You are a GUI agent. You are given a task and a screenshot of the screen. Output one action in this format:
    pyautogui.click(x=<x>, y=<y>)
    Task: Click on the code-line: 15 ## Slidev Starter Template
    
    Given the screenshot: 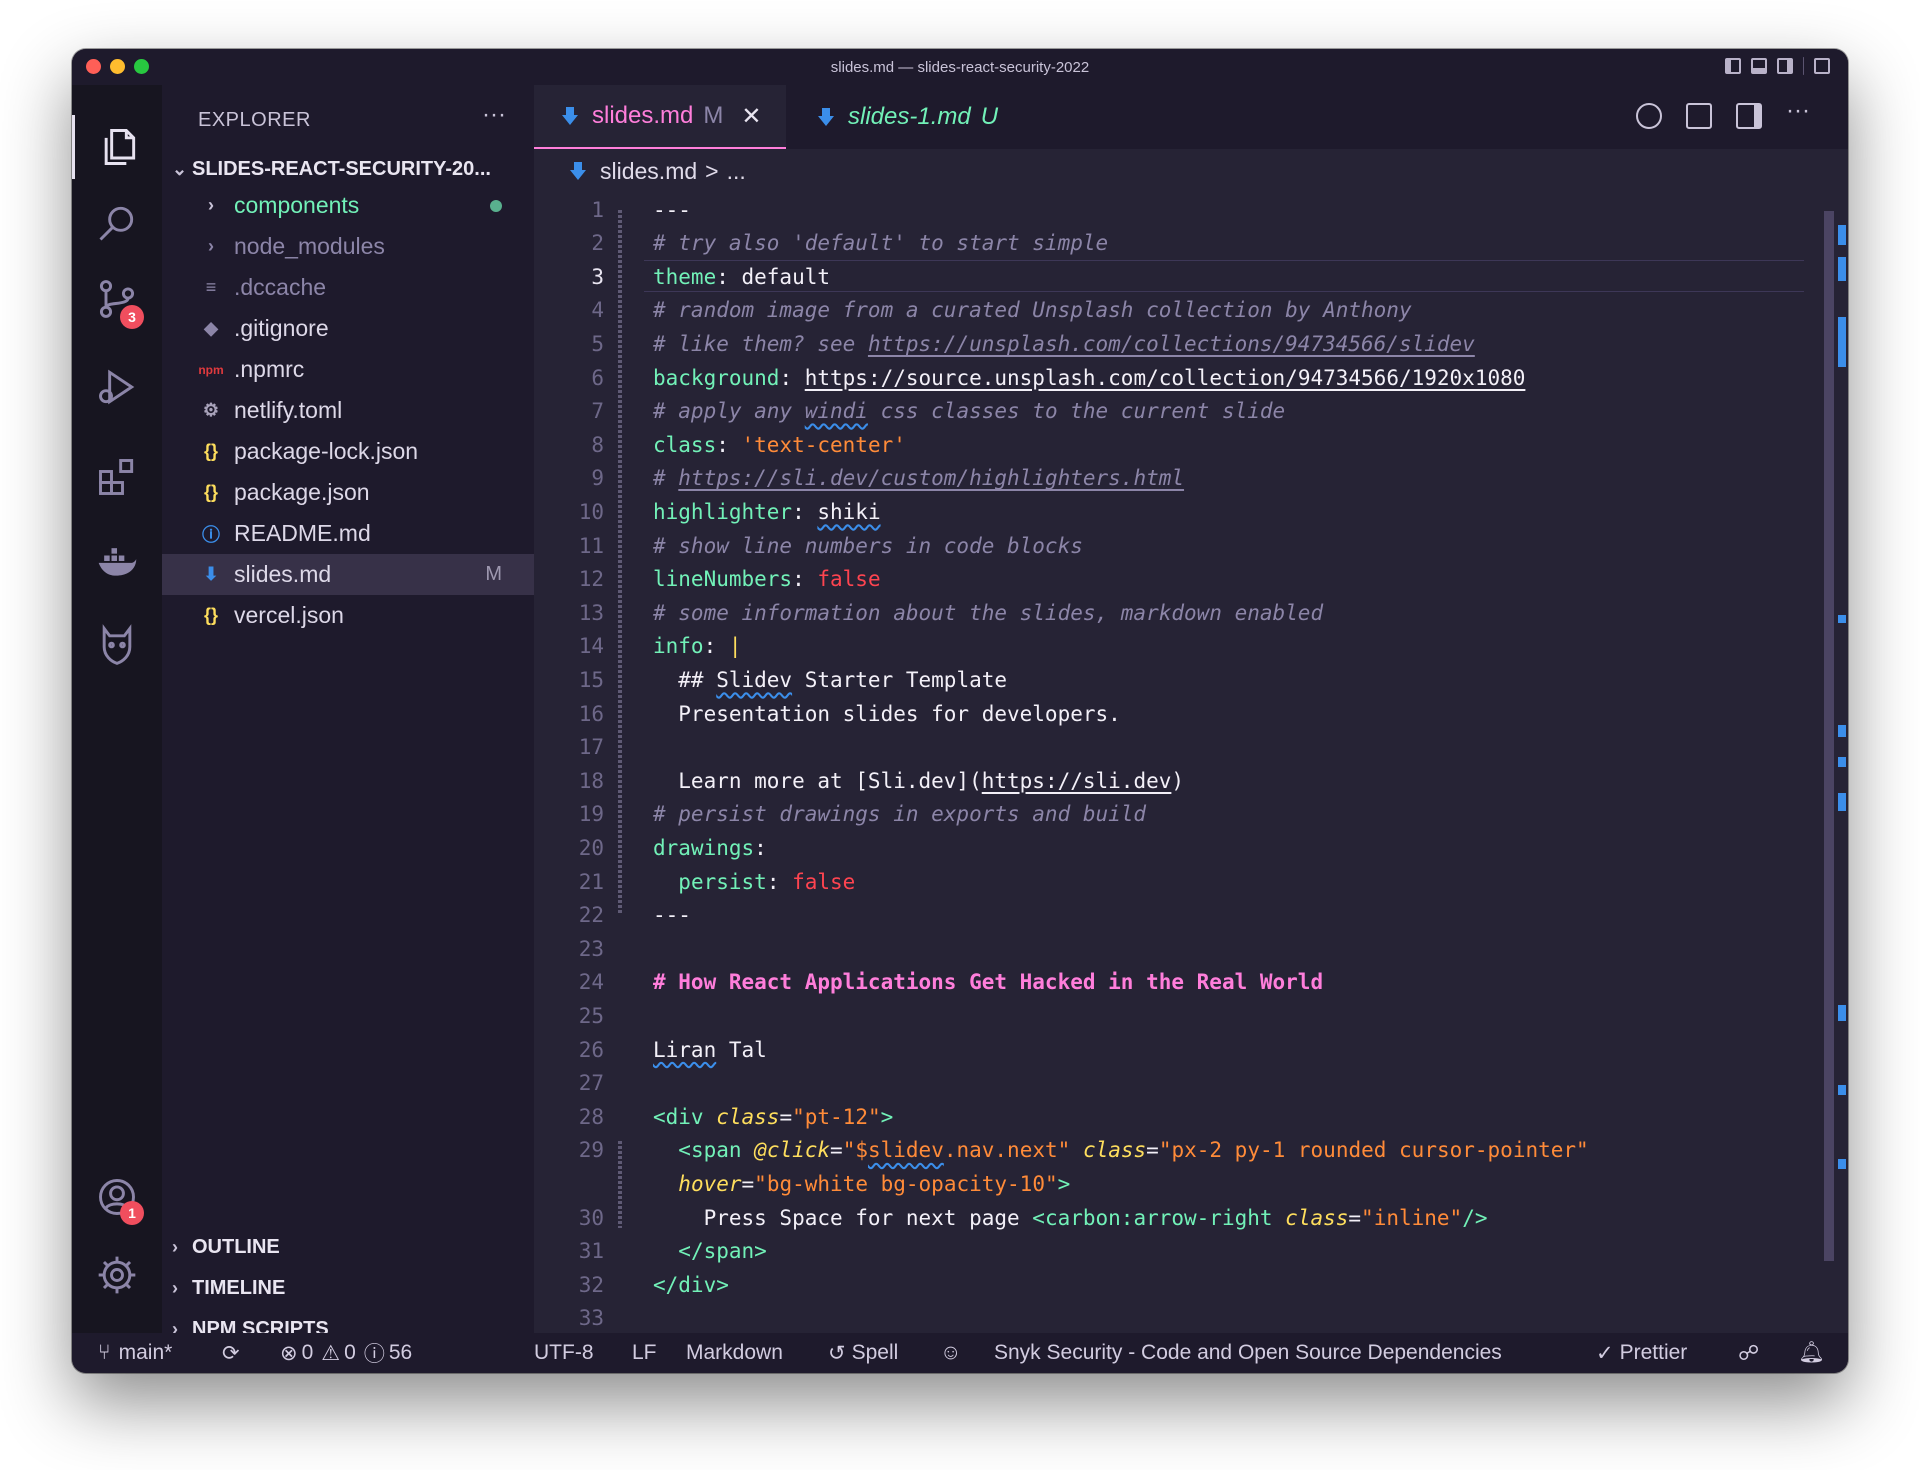 What is the action you would take?
    pyautogui.click(x=1164, y=679)
    